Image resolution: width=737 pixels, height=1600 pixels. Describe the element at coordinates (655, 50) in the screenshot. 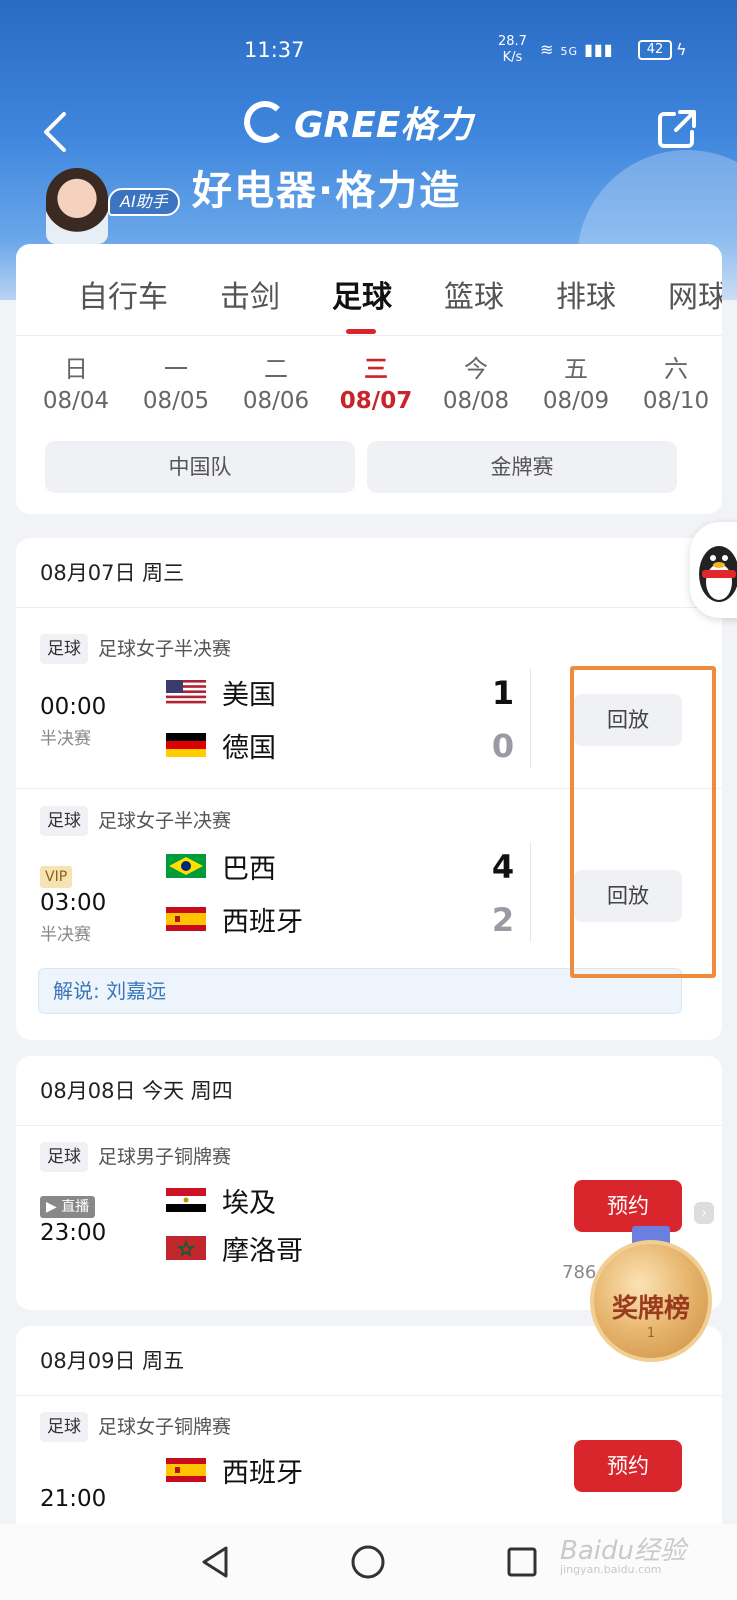

I see `battery-icon: 42` at that location.